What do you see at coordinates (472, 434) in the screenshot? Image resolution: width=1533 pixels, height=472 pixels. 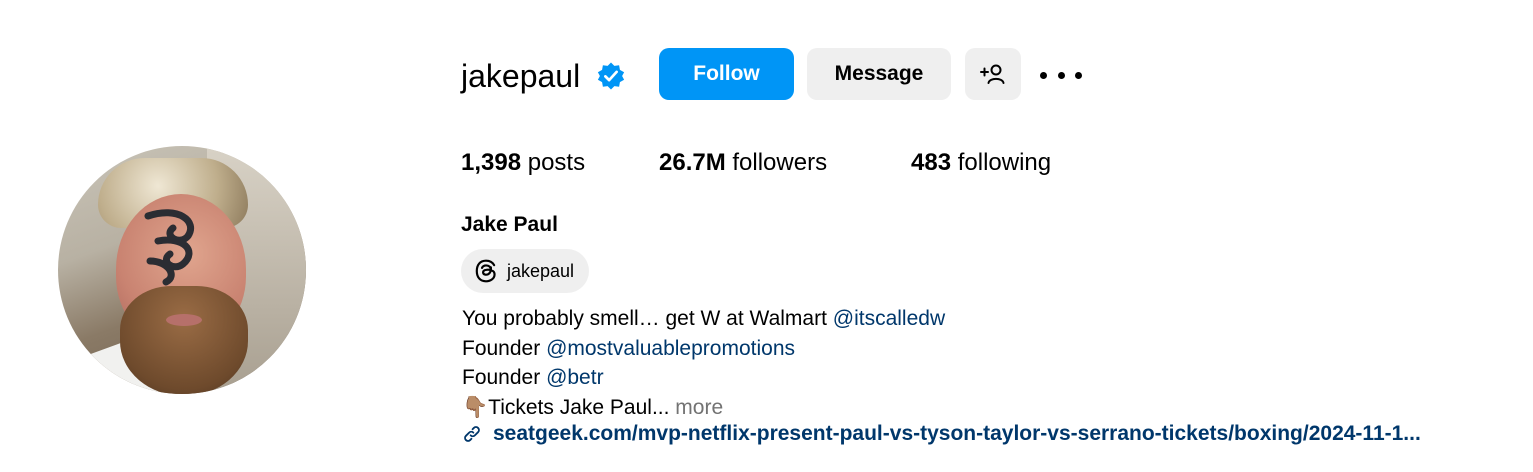 I see `link-icon` at bounding box center [472, 434].